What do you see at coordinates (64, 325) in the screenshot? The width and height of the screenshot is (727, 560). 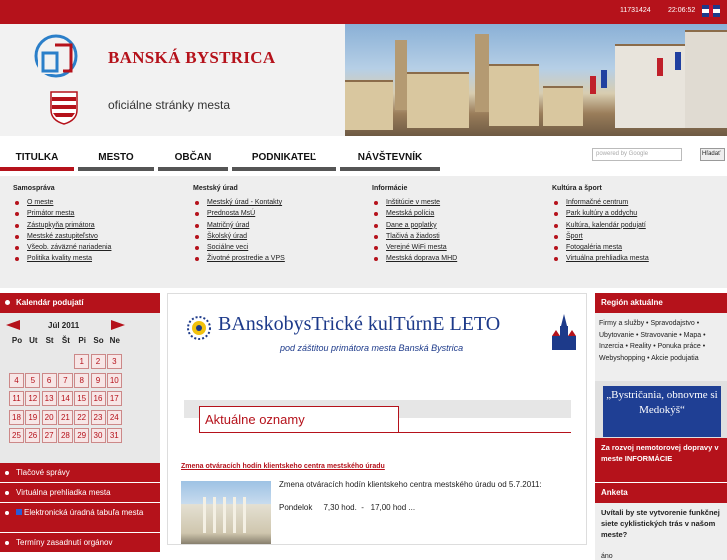 I see `calendar-month: Júl 2011` at bounding box center [64, 325].